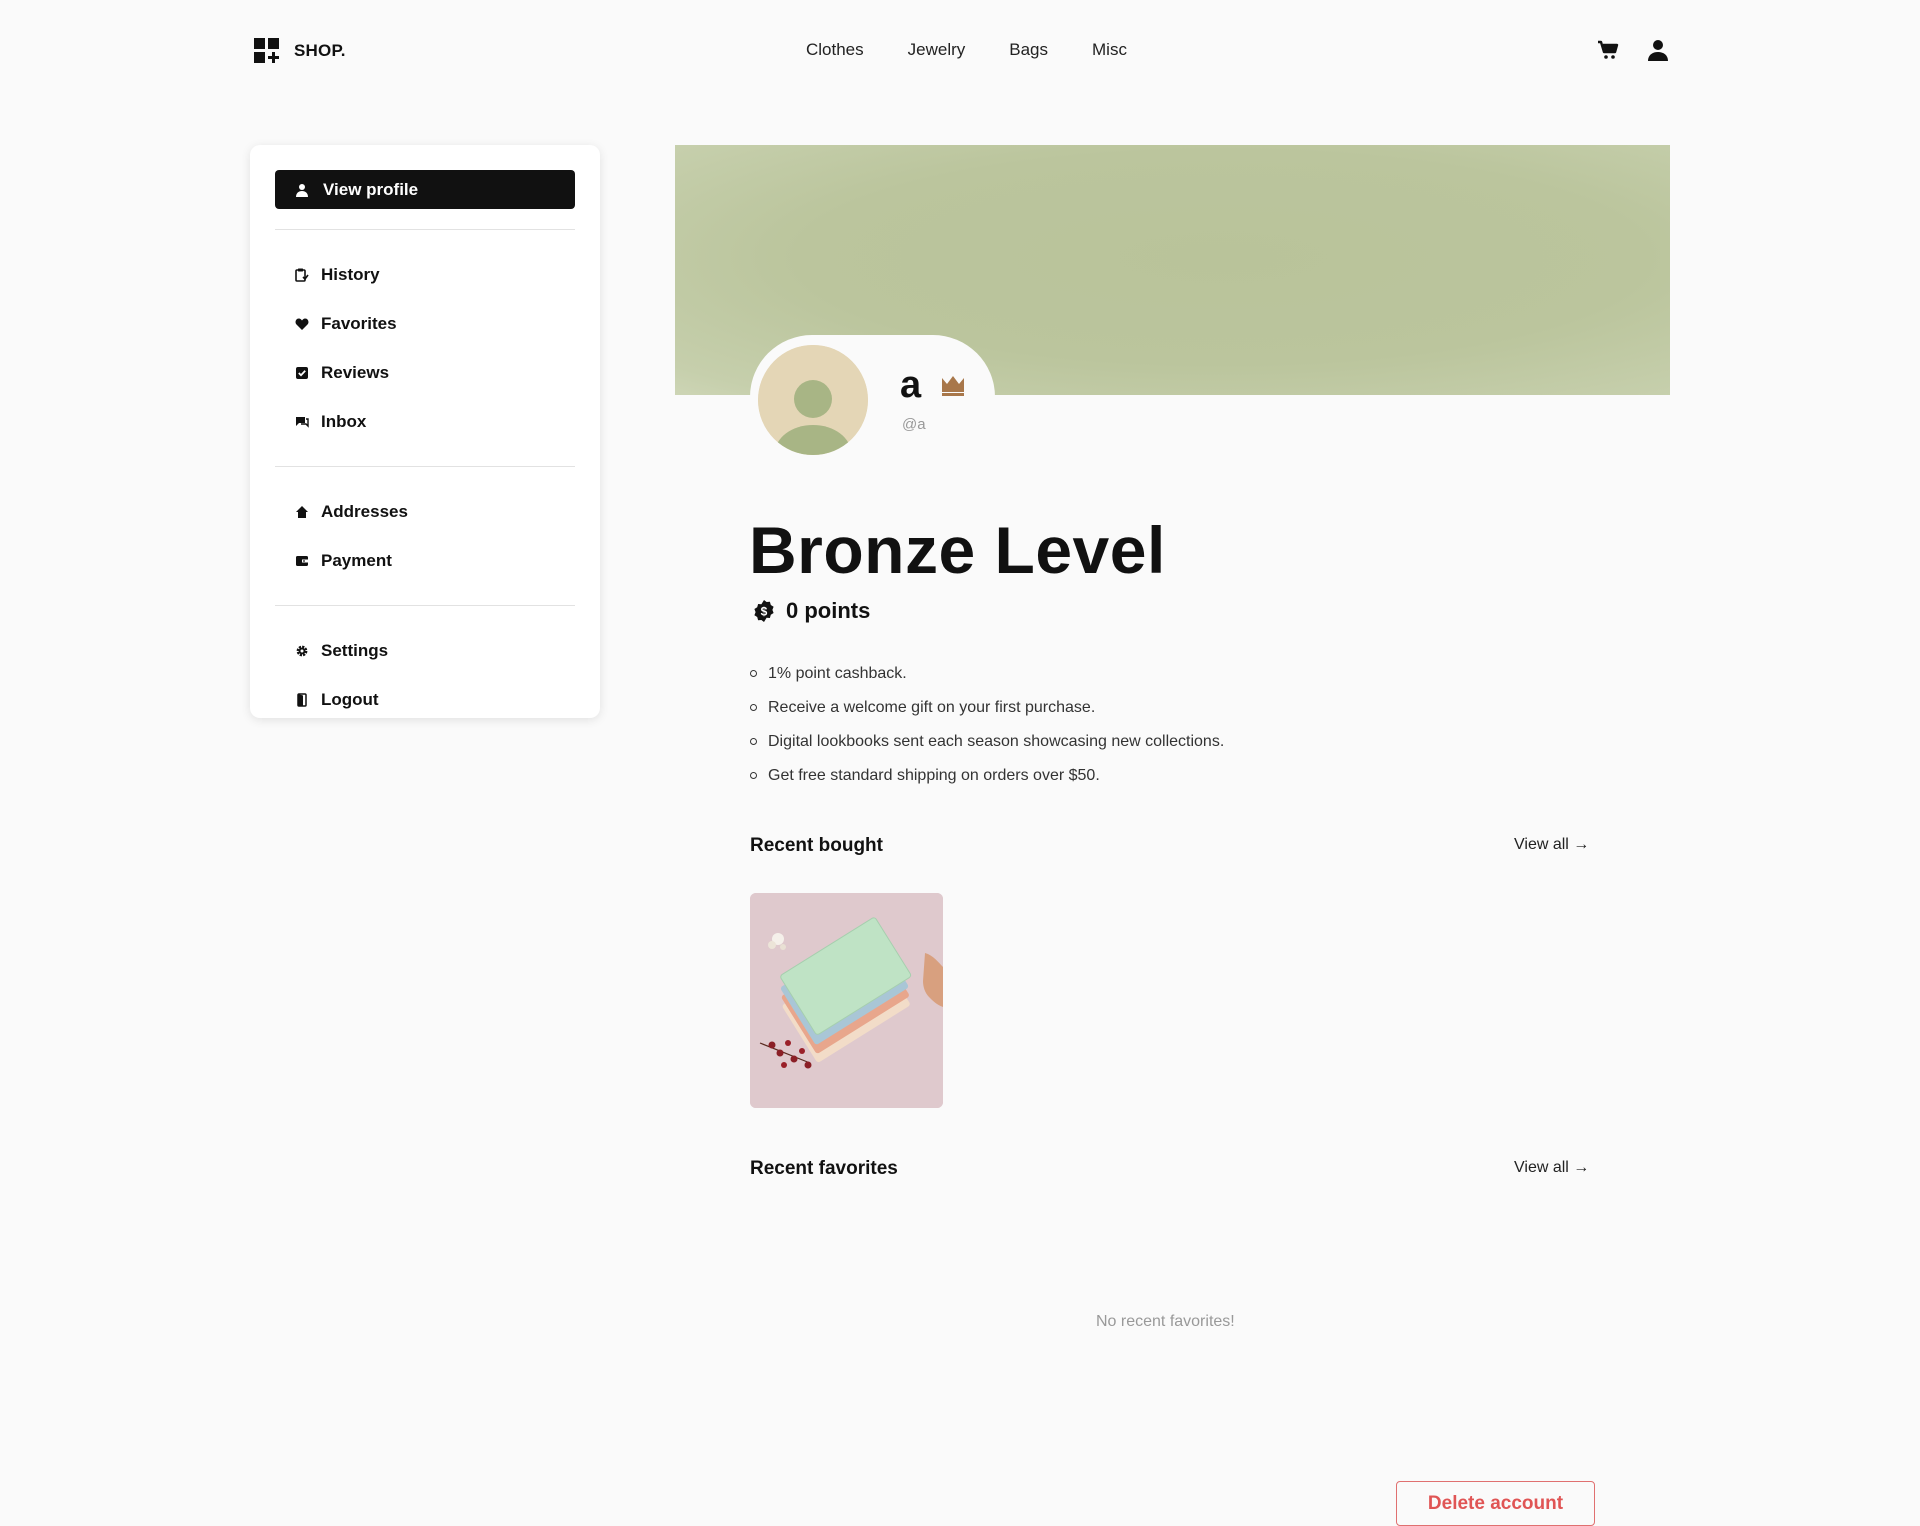 The width and height of the screenshot is (1920, 1526). I want to click on top-header: SHOP. Clothes Jewelry Bags Misc, so click(960, 52).